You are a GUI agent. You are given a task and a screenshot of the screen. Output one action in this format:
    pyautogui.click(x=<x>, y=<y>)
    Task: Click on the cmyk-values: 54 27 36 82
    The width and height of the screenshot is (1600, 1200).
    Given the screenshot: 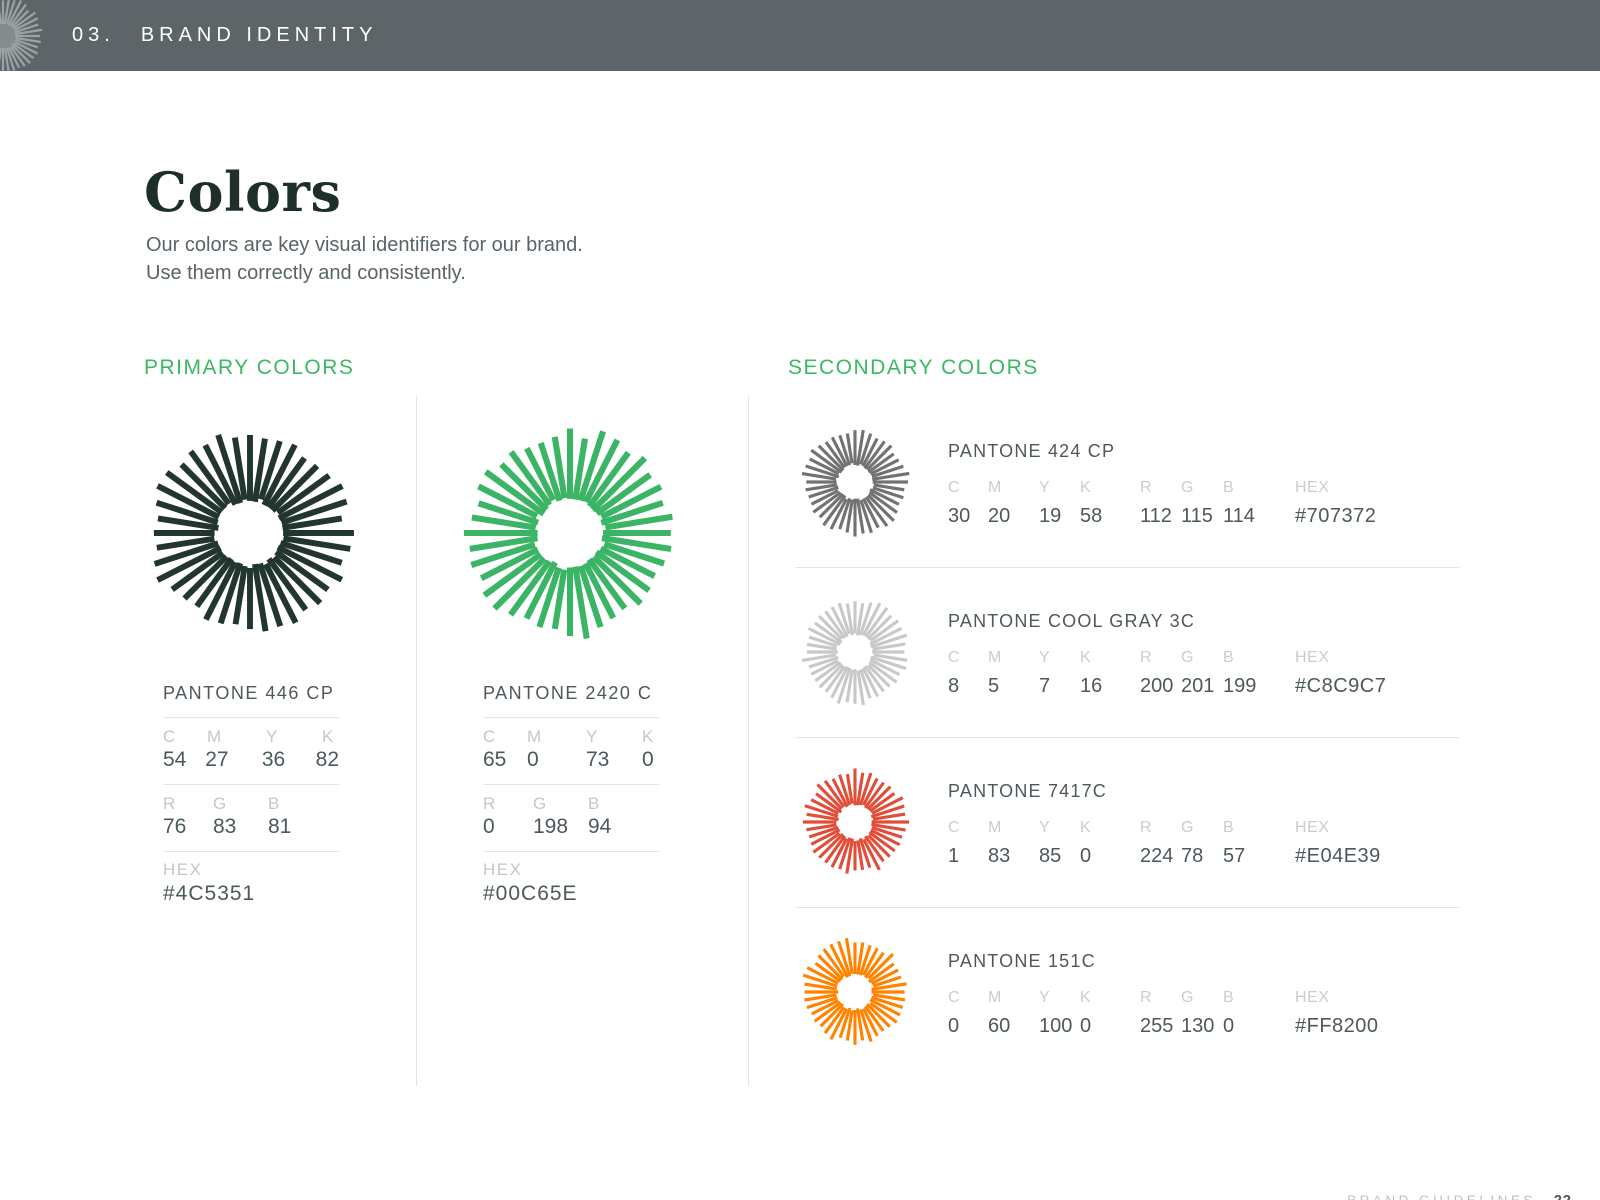 What is the action you would take?
    pyautogui.click(x=251, y=760)
    